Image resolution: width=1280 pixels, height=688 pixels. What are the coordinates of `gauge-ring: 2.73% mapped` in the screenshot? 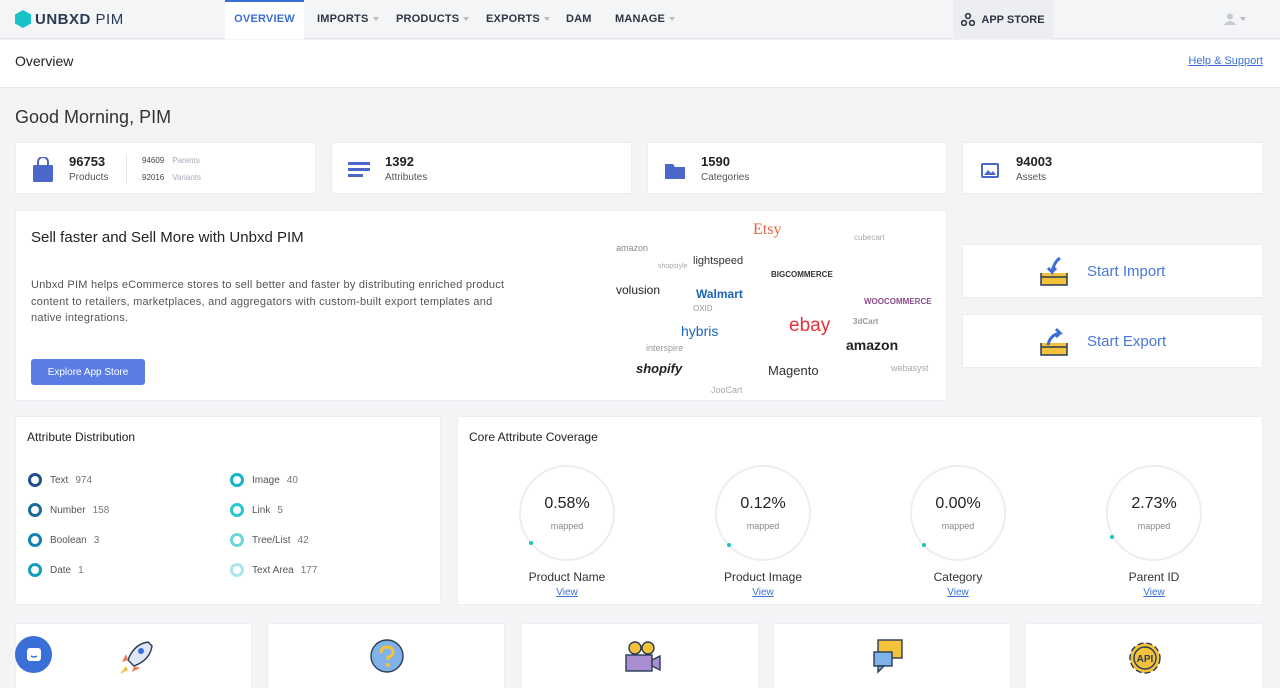 It's located at (1154, 513).